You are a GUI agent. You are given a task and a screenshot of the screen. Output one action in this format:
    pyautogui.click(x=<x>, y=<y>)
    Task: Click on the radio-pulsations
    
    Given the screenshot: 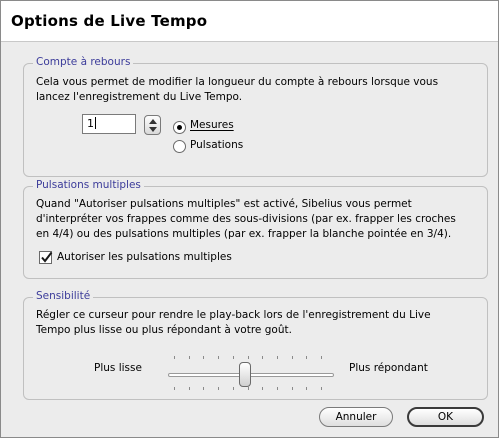 What is the action you would take?
    pyautogui.click(x=179, y=146)
    